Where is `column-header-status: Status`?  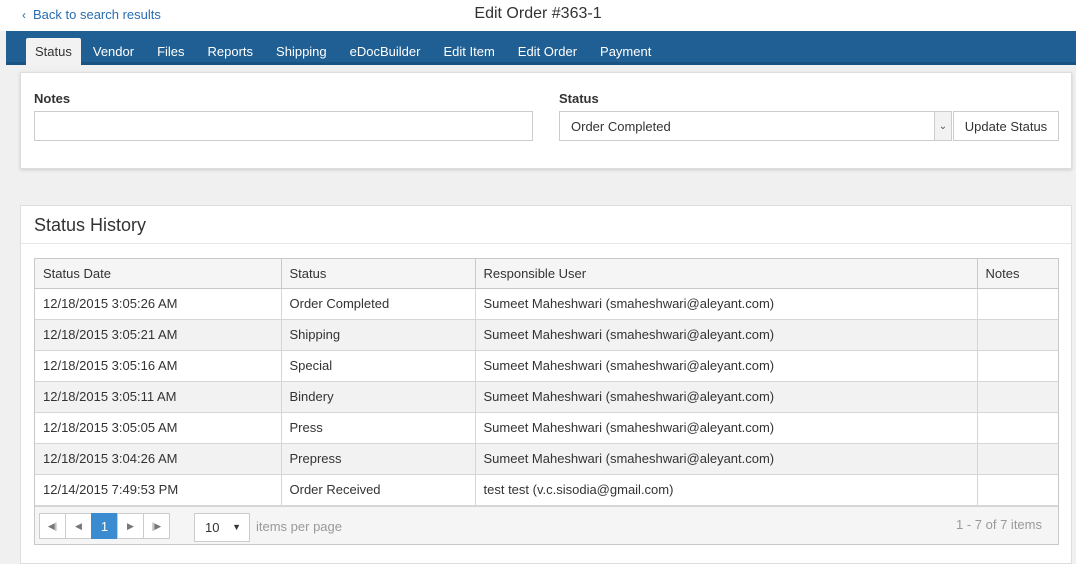
column-header-status: Status is located at coordinates (378, 274).